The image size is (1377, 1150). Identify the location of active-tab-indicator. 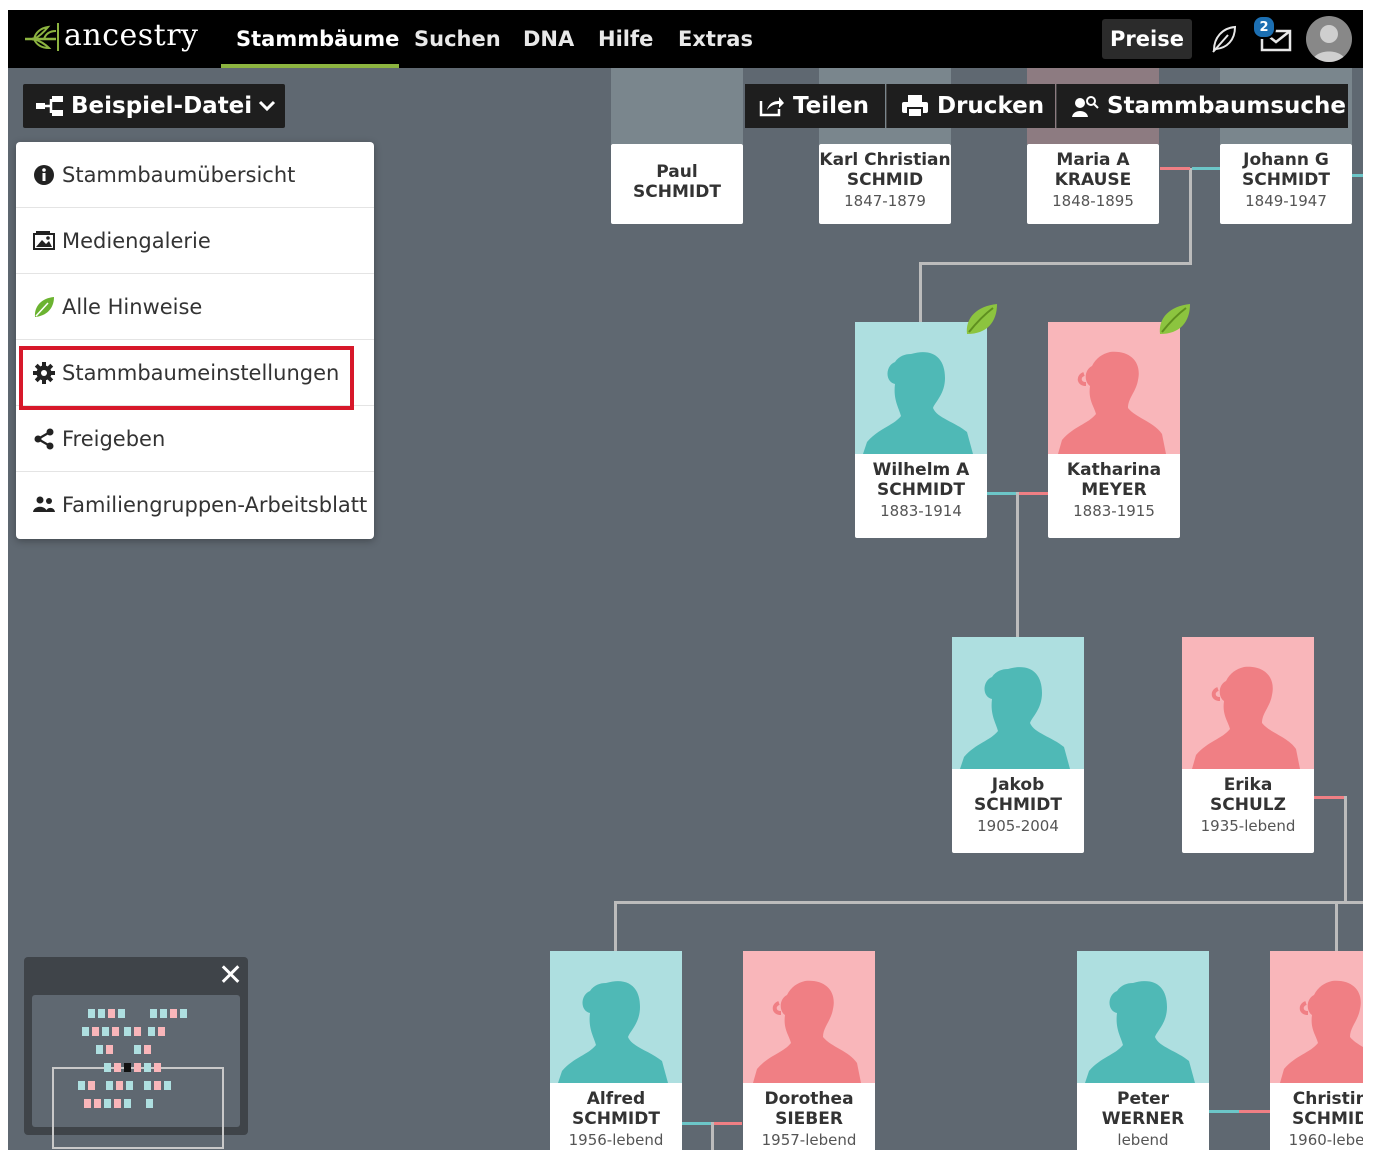
(310, 66).